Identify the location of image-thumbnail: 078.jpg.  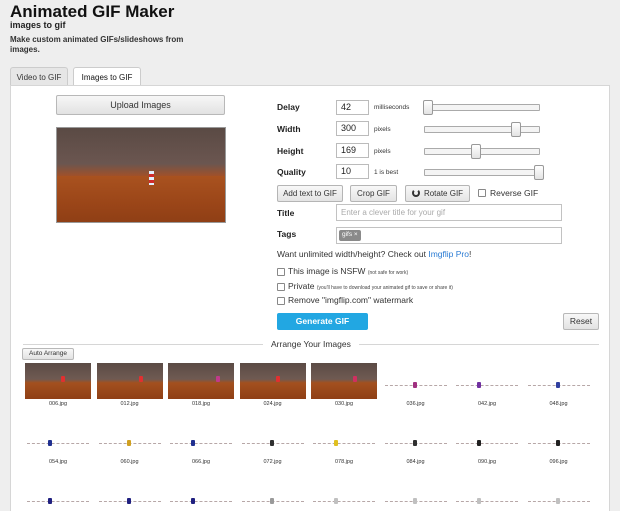
(344, 445).